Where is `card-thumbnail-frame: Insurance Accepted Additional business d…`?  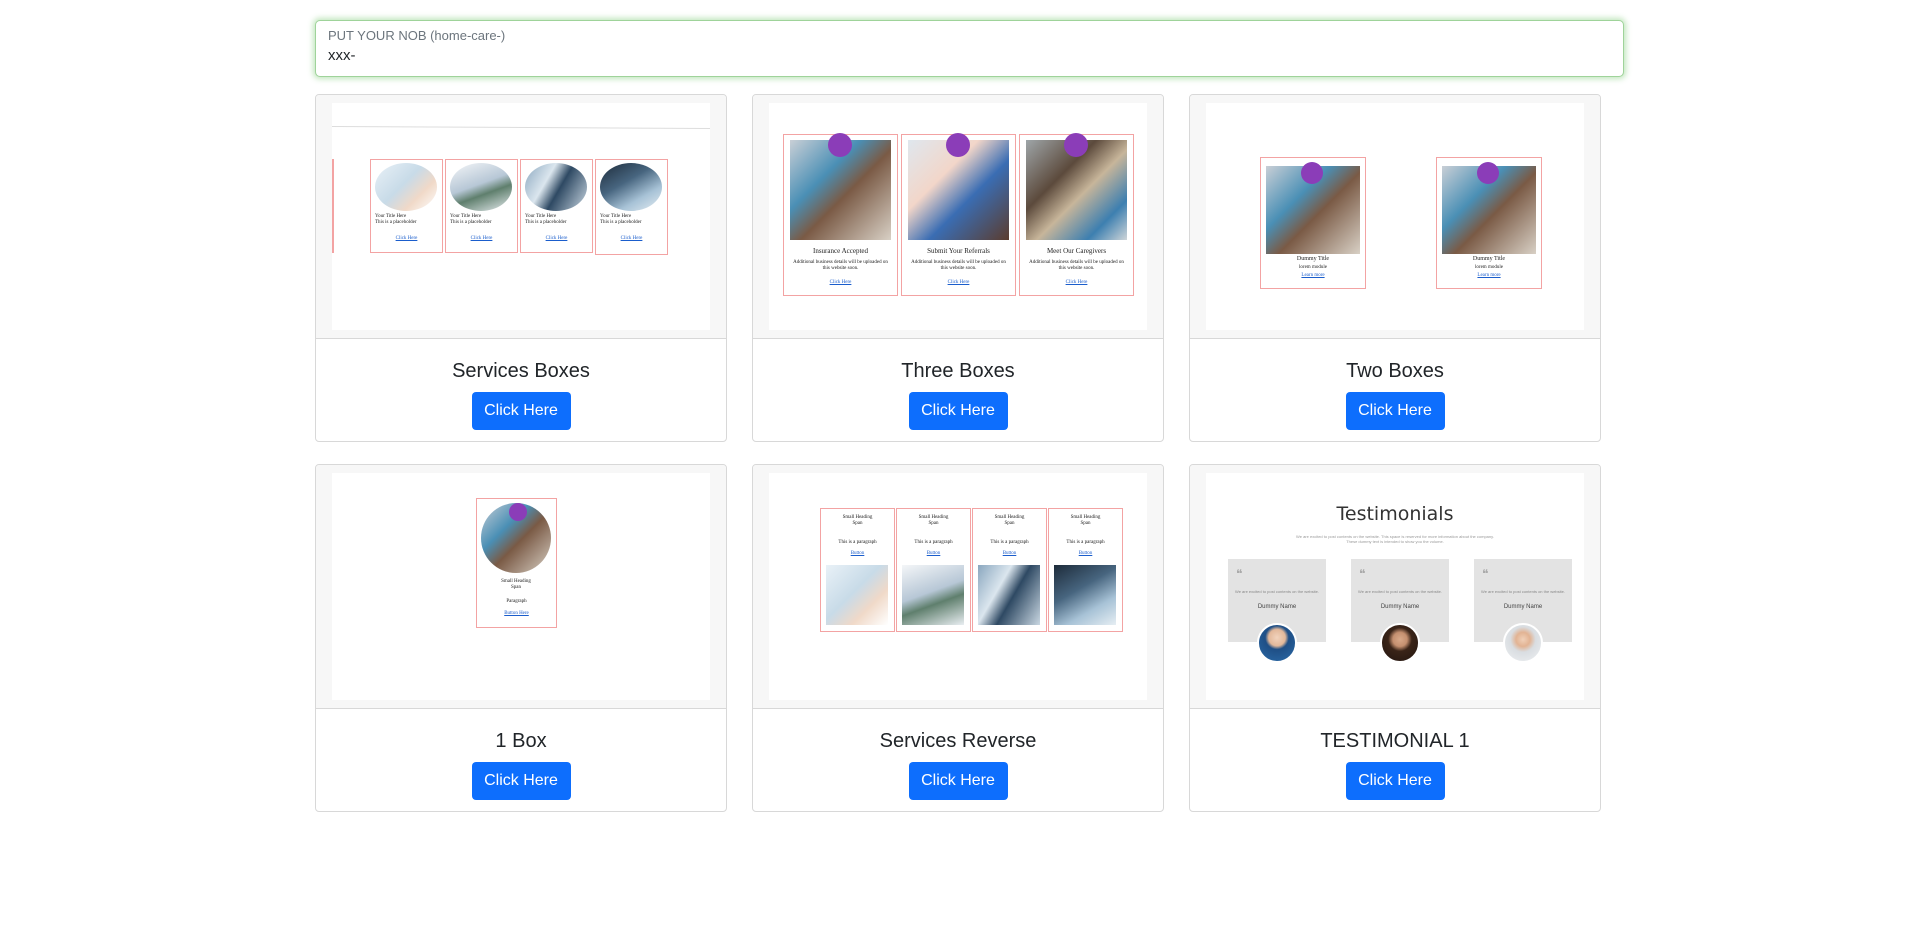 card-thumbnail-frame: Insurance Accepted Additional business d… is located at coordinates (958, 217).